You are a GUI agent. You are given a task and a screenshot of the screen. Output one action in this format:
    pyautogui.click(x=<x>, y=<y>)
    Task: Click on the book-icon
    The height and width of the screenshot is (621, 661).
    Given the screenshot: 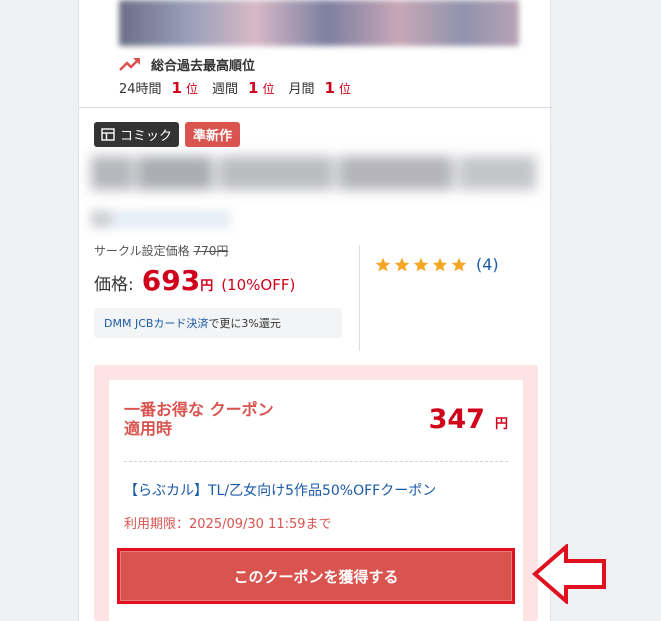 What is the action you would take?
    pyautogui.click(x=108, y=134)
    